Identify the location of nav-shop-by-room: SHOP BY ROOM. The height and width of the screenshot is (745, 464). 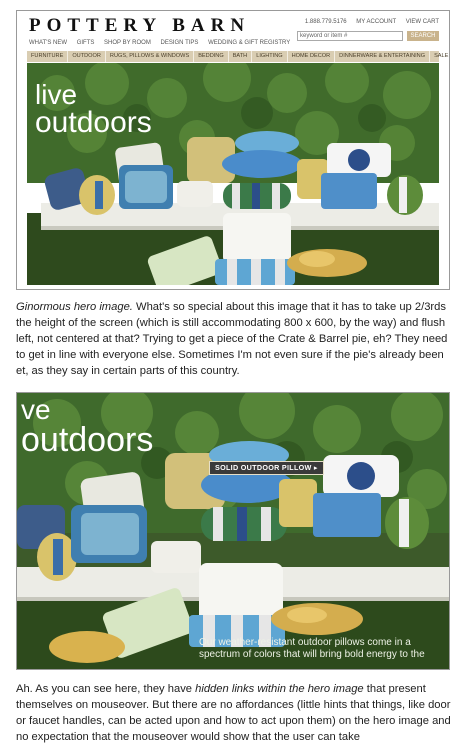
(127, 43).